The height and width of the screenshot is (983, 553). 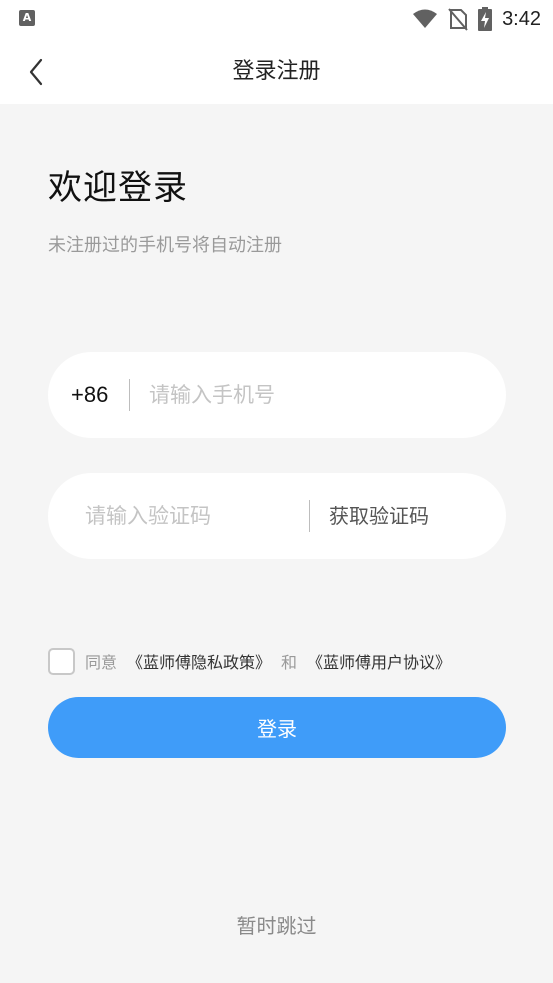 I want to click on back-button, so click(x=36, y=72).